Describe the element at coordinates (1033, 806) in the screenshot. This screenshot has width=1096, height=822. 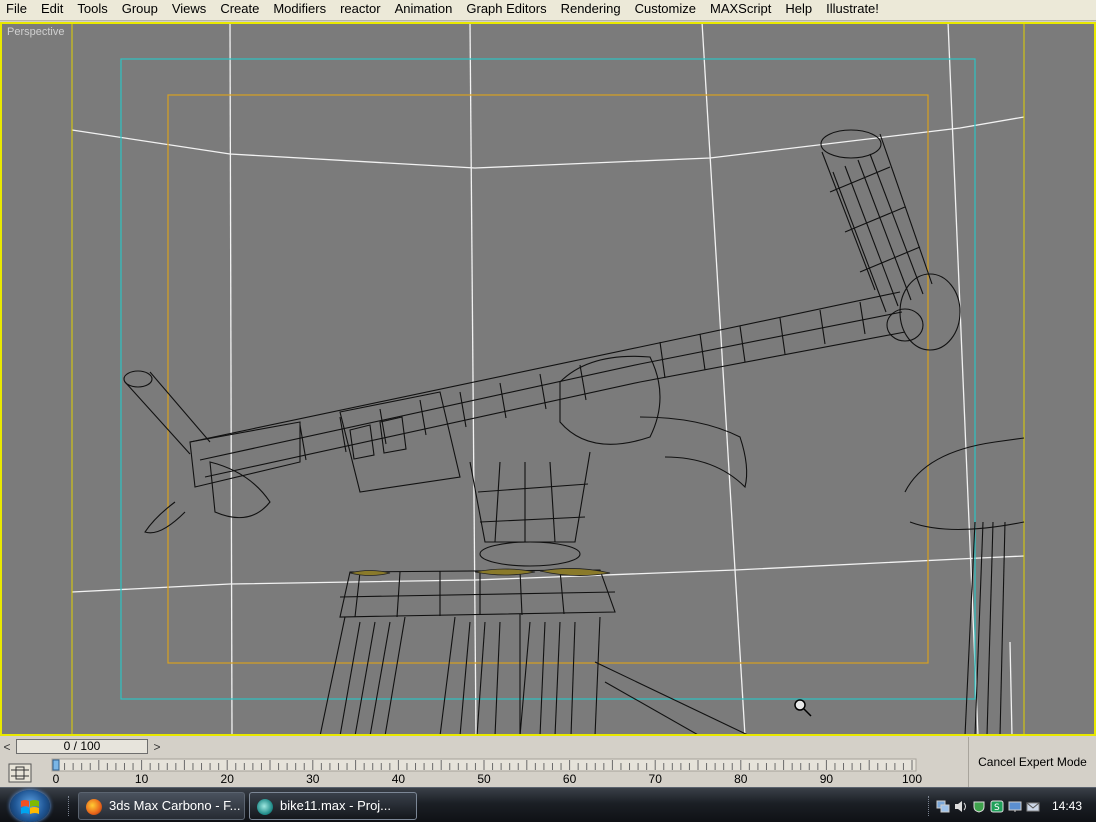
I see `message-tray-icon` at that location.